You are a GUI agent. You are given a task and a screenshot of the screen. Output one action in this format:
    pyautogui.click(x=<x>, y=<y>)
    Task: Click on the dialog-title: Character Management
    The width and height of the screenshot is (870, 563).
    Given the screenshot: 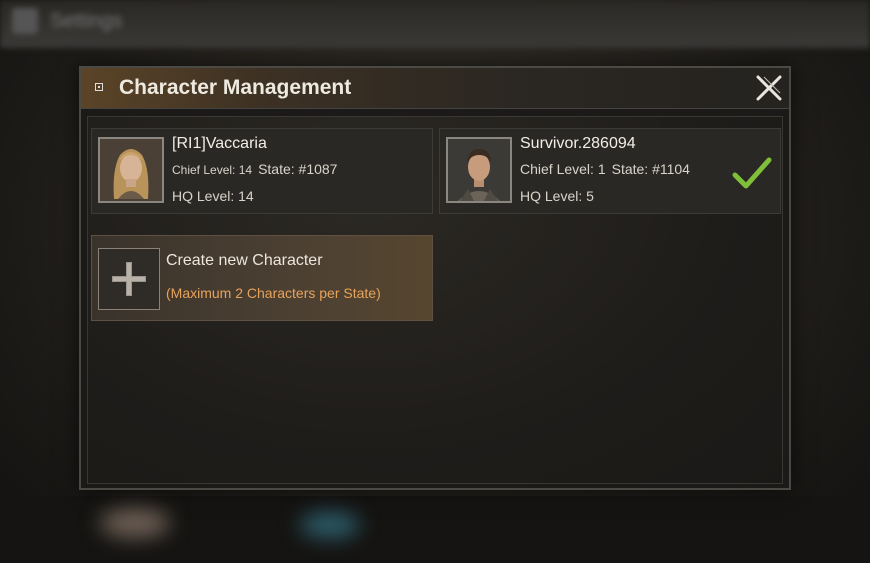 What is the action you would take?
    pyautogui.click(x=235, y=87)
    